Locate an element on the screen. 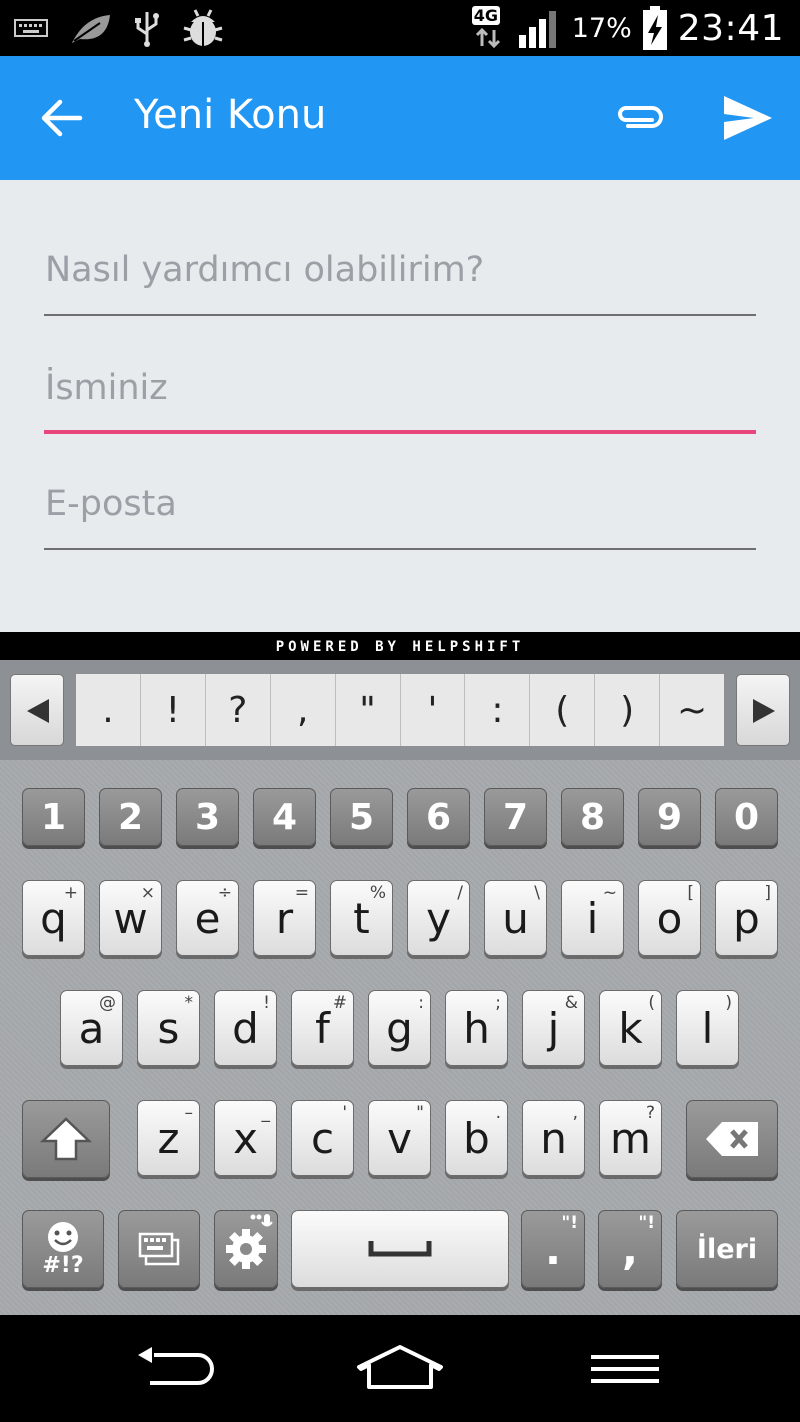  number-key-7-label: 7 is located at coordinates (515, 817).